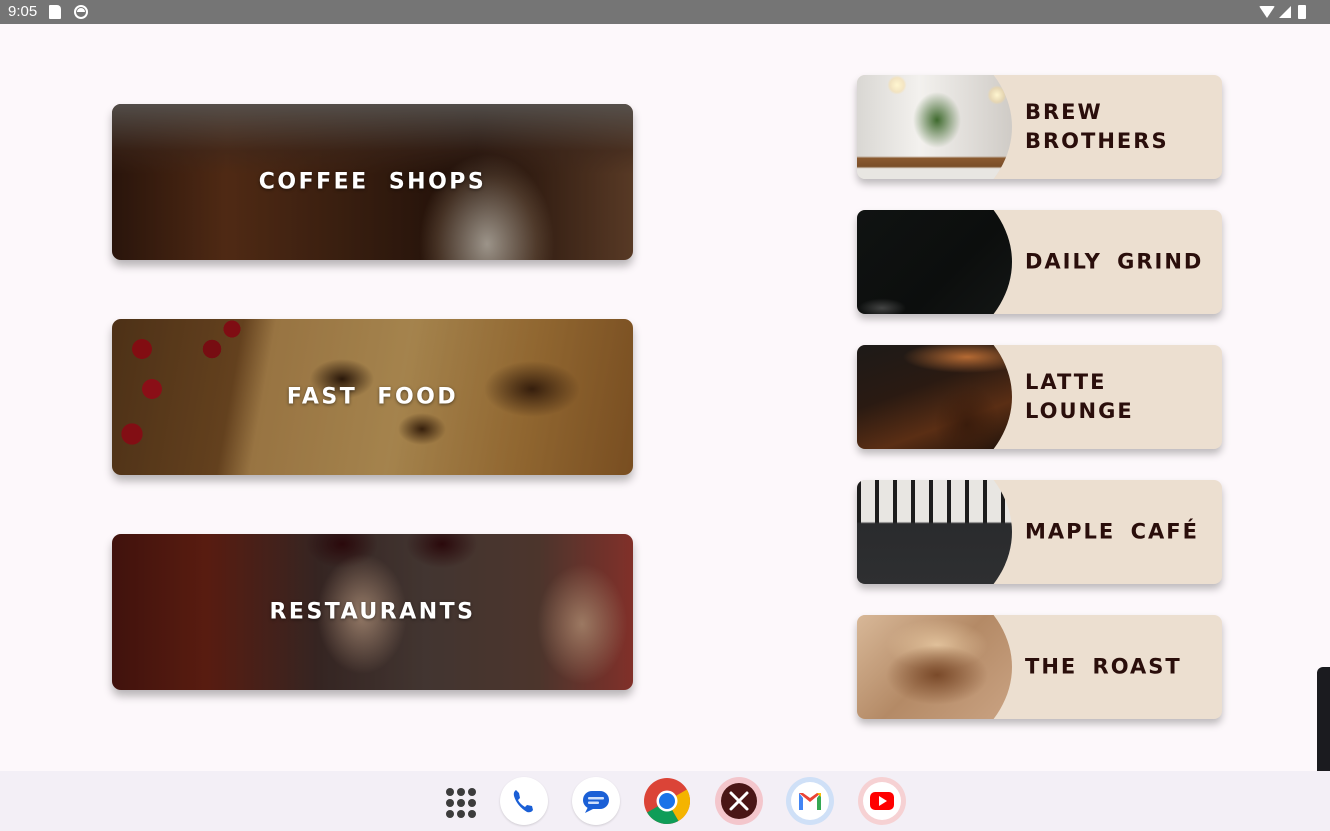 Image resolution: width=1330 pixels, height=831 pixels. What do you see at coordinates (667, 801) in the screenshot?
I see `chrome-icon` at bounding box center [667, 801].